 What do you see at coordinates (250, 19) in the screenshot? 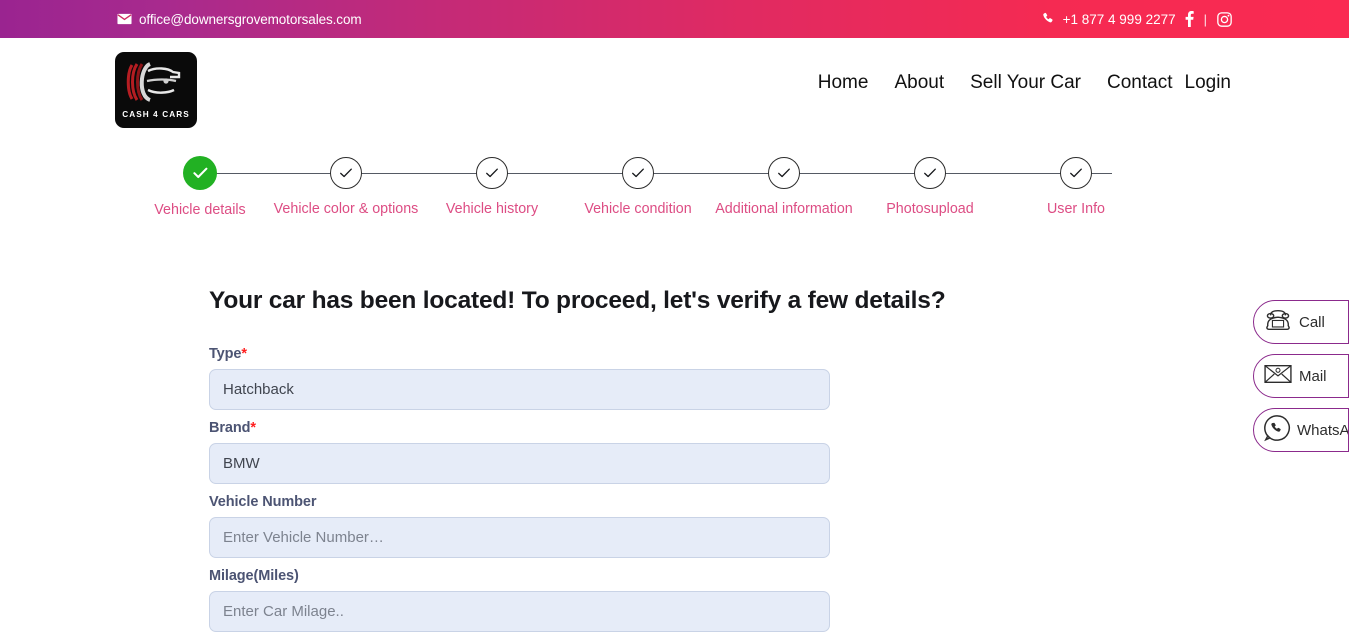
I see `email-address-text: office@downersgrovemotorsales.com` at bounding box center [250, 19].